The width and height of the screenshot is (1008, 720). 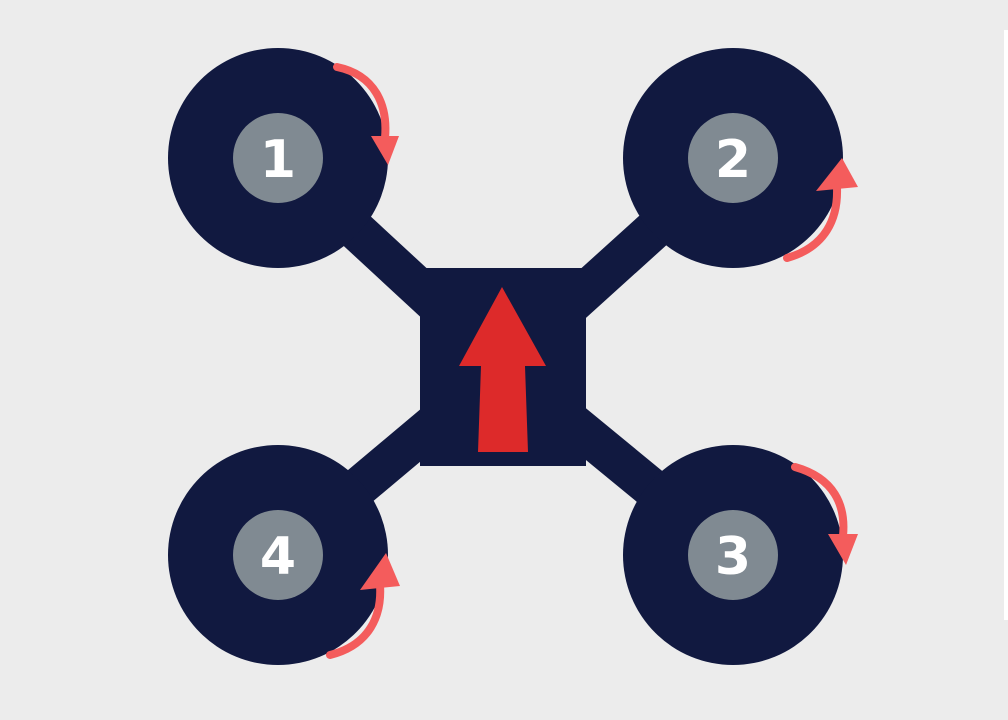 What do you see at coordinates (733, 557) in the screenshot?
I see `motor-label: 3` at bounding box center [733, 557].